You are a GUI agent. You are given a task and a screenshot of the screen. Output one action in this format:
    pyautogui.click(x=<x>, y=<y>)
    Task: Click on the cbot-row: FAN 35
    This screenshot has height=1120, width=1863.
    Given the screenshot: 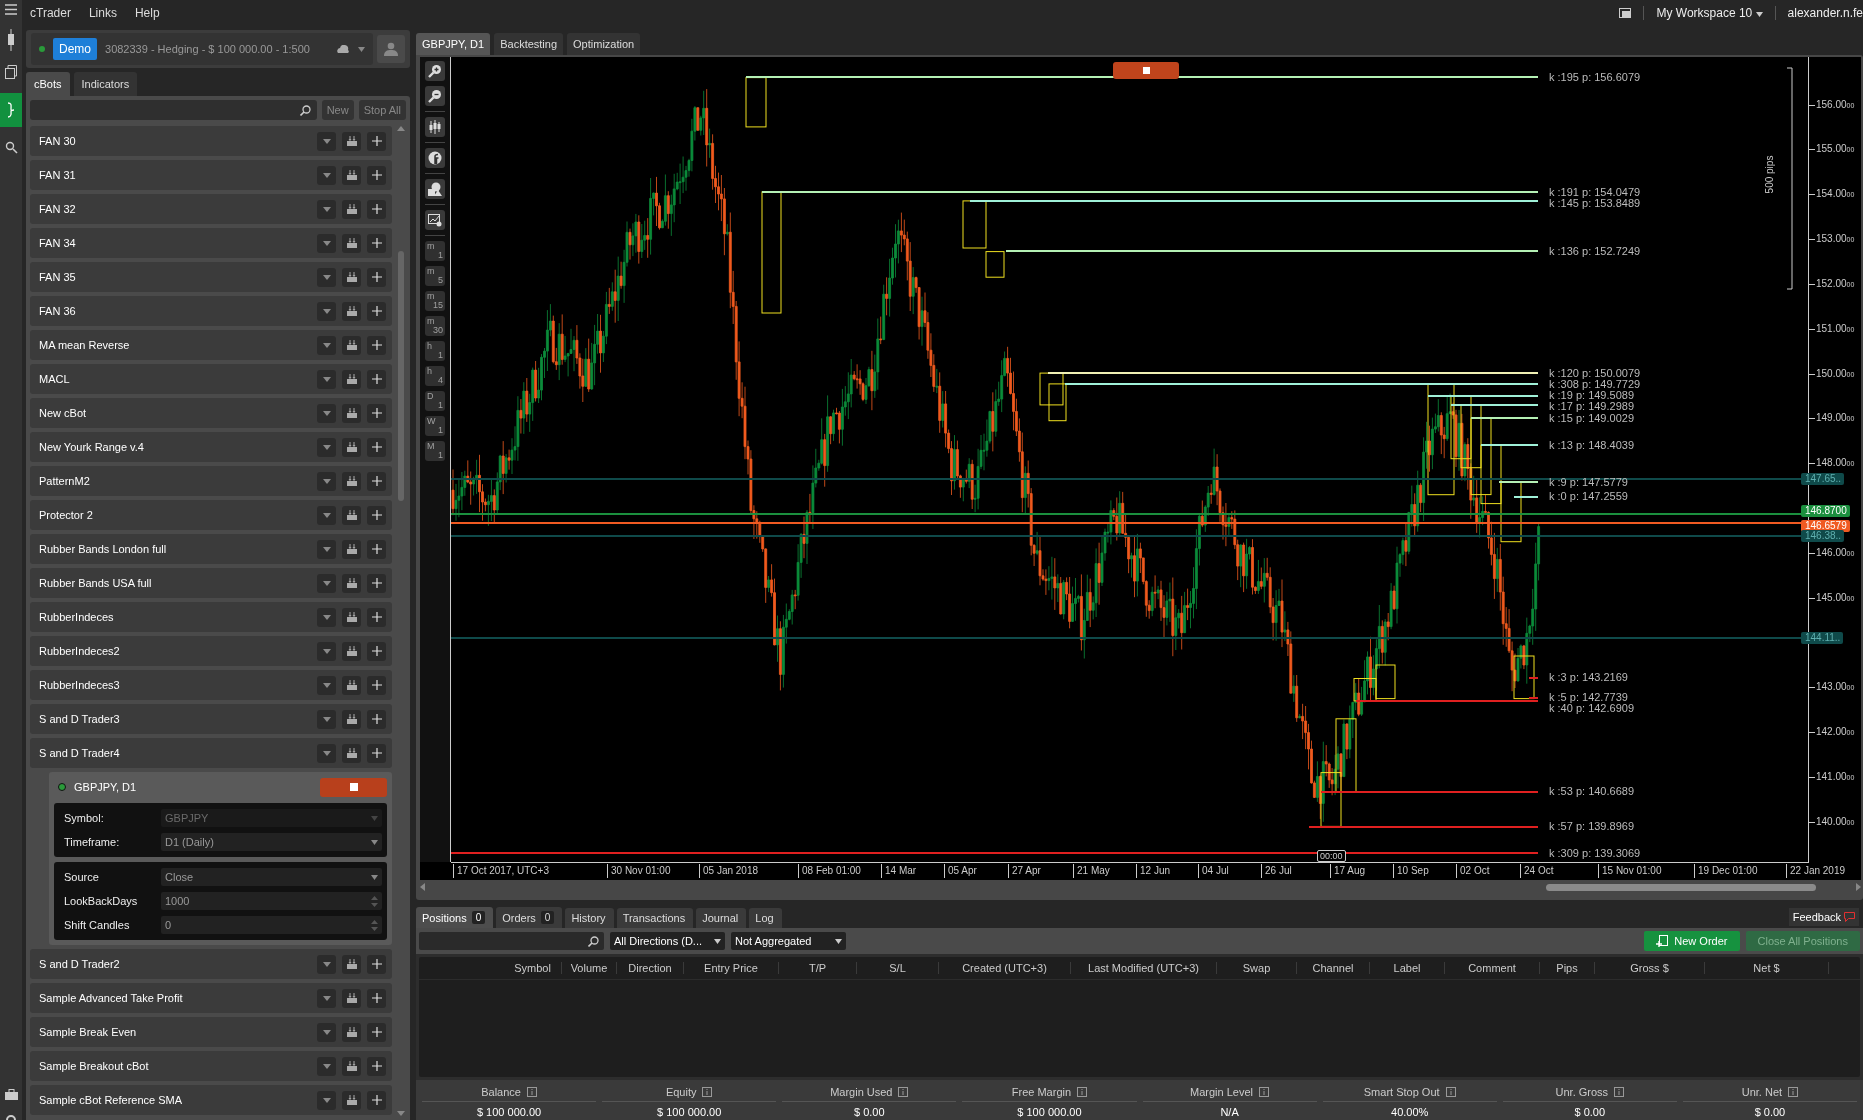 What is the action you would take?
    pyautogui.click(x=211, y=277)
    